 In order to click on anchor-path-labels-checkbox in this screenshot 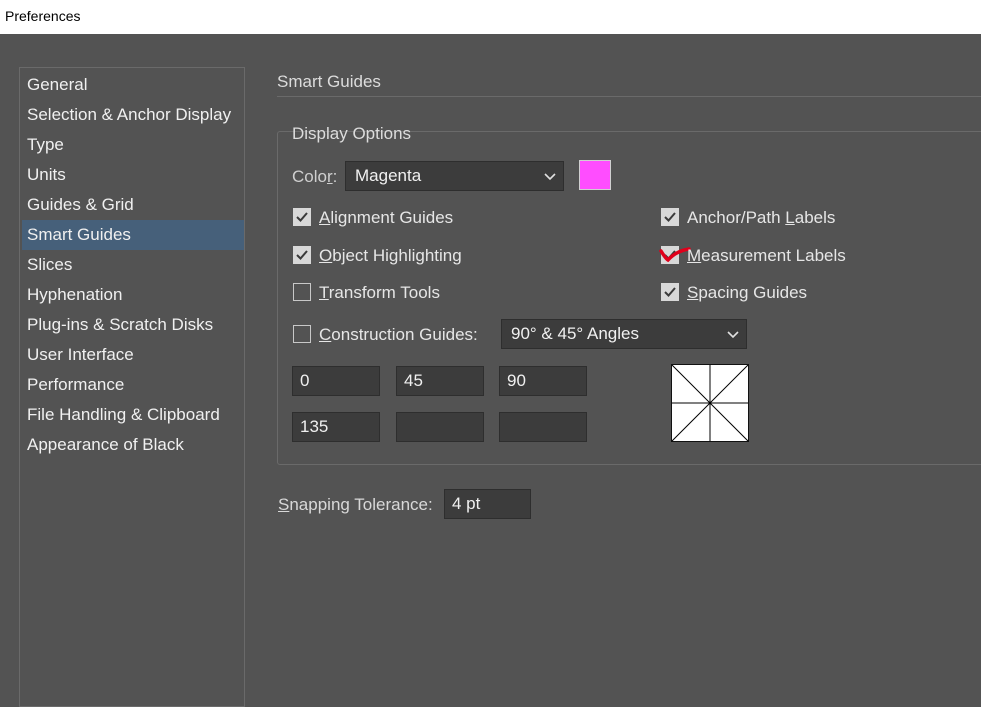, I will do `click(670, 217)`.